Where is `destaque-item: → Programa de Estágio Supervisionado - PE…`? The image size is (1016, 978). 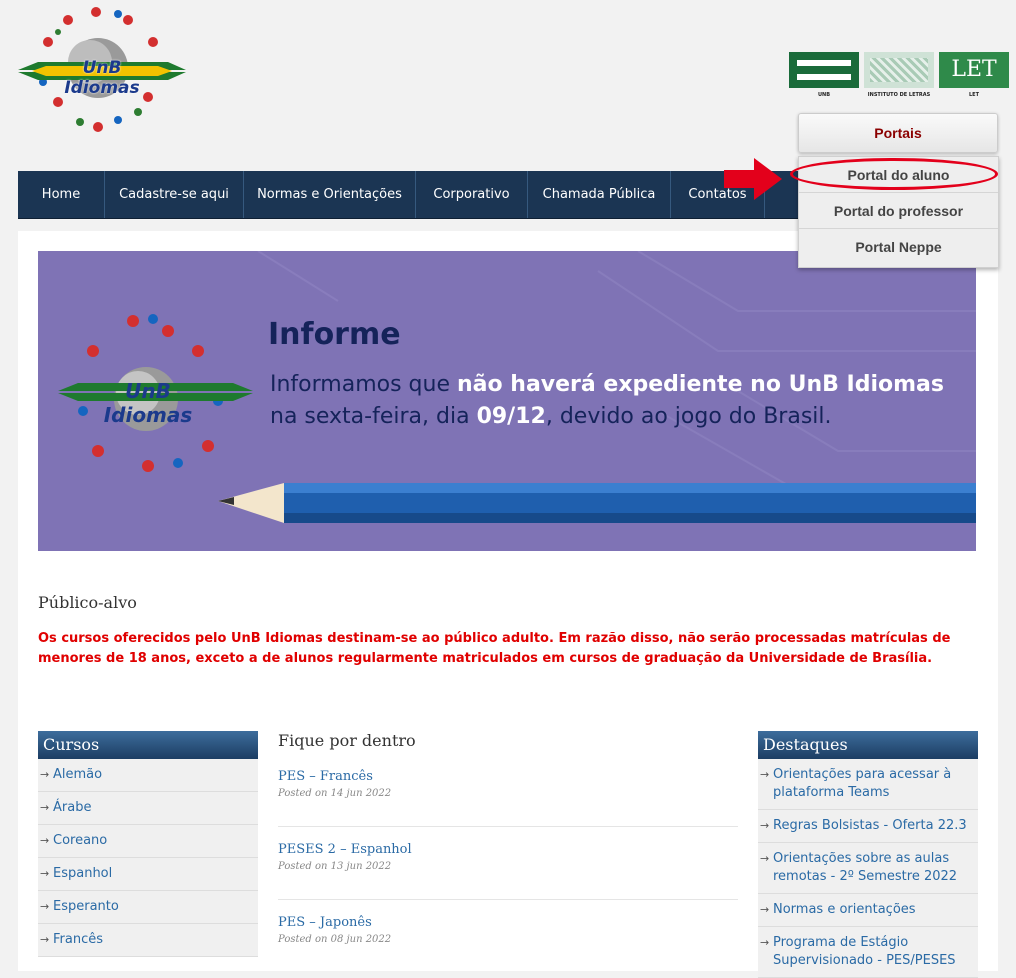
destaque-item: → Programa de Estágio Supervisionado - PE… is located at coordinates (868, 952).